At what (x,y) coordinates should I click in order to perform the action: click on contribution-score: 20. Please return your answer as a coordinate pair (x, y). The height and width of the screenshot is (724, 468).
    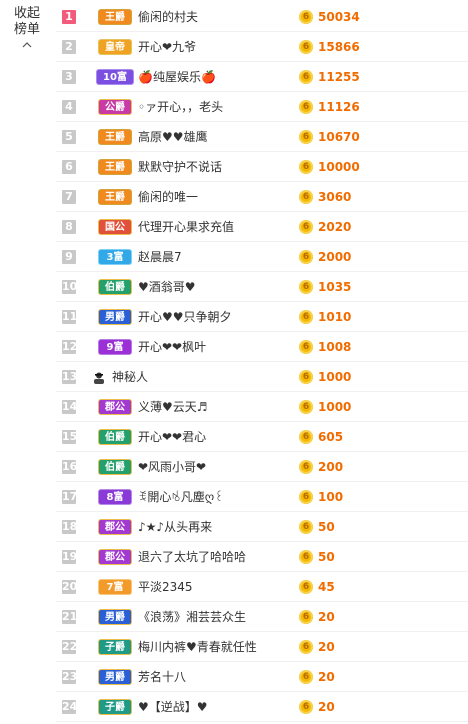
    Looking at the image, I should click on (326, 706).